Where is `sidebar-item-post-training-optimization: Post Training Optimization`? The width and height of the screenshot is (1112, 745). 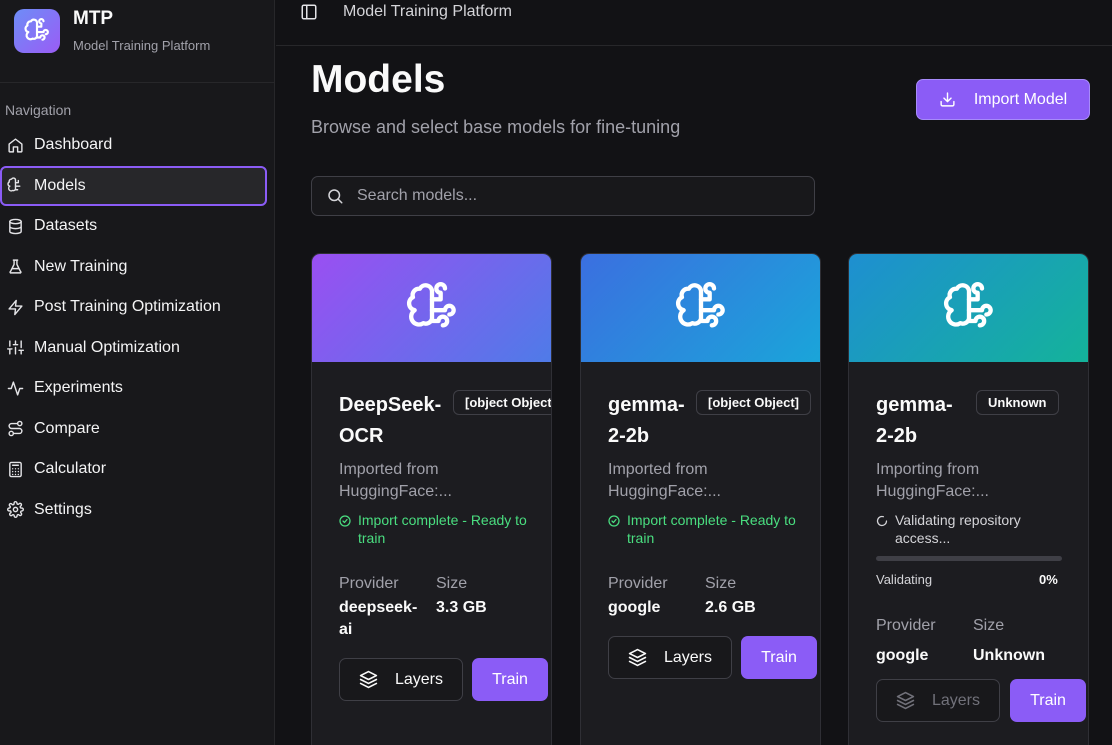 sidebar-item-post-training-optimization: Post Training Optimization is located at coordinates (133, 307).